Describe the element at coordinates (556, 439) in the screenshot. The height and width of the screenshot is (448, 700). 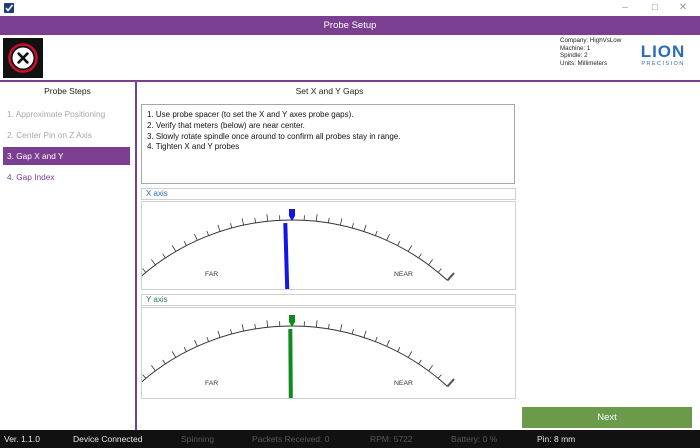
I see `pin-size: Pin: 8 mm` at that location.